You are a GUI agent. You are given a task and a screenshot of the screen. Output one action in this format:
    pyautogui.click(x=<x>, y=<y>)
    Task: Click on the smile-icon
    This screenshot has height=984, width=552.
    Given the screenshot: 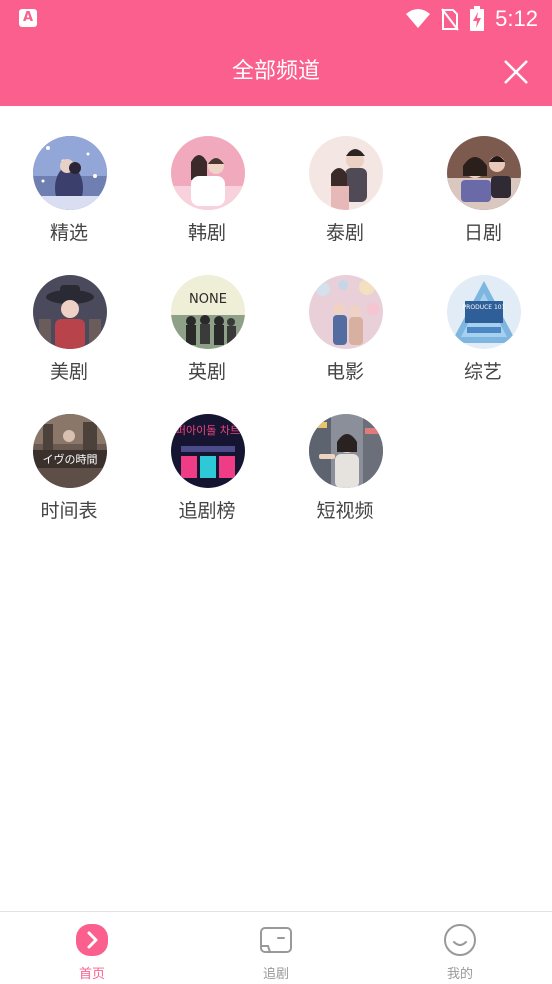 What is the action you would take?
    pyautogui.click(x=460, y=940)
    